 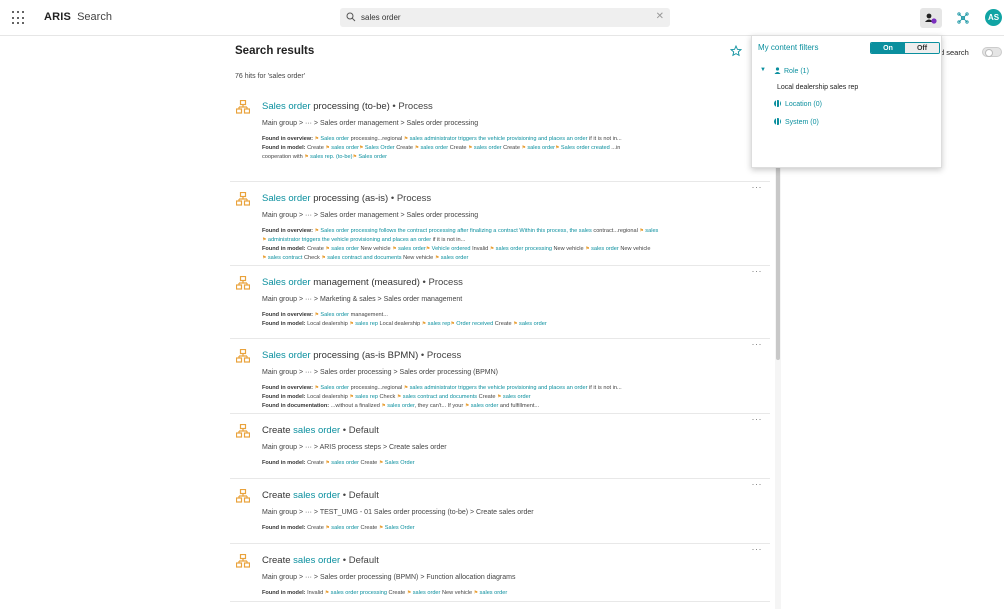 I want to click on star-icon, so click(x=736, y=51).